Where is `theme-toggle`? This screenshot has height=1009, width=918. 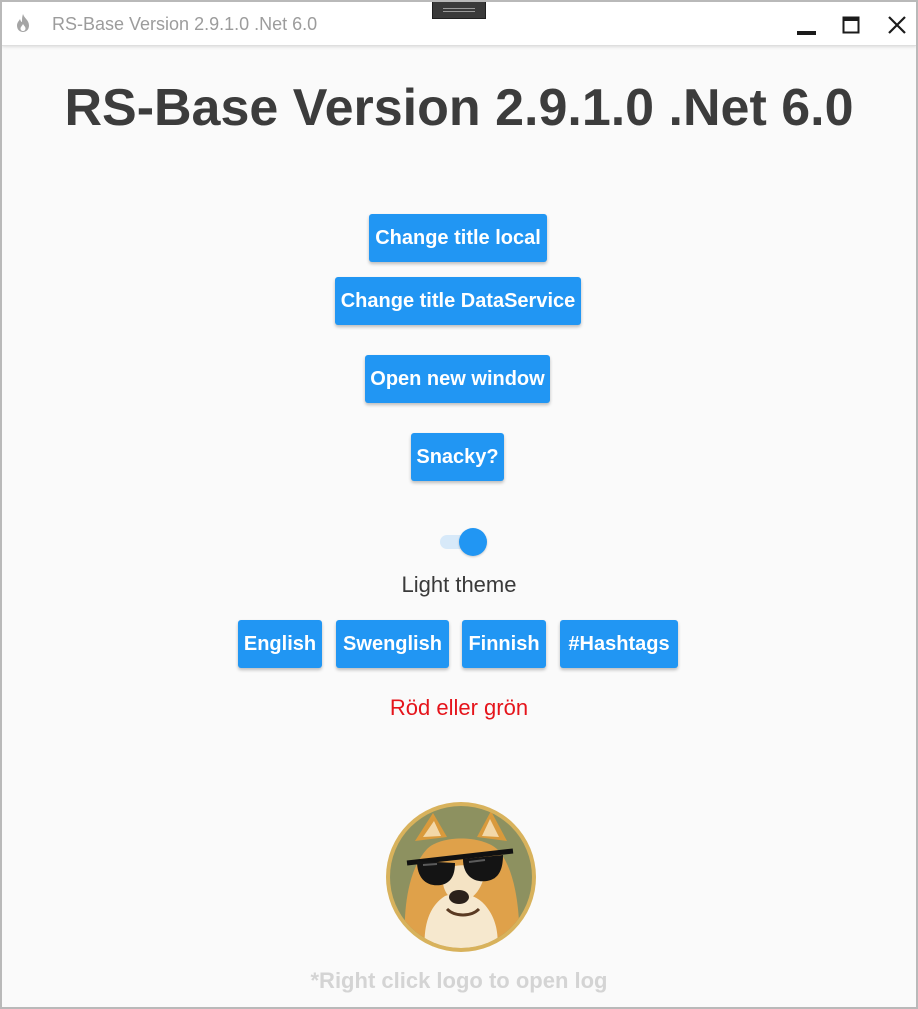 theme-toggle is located at coordinates (463, 542).